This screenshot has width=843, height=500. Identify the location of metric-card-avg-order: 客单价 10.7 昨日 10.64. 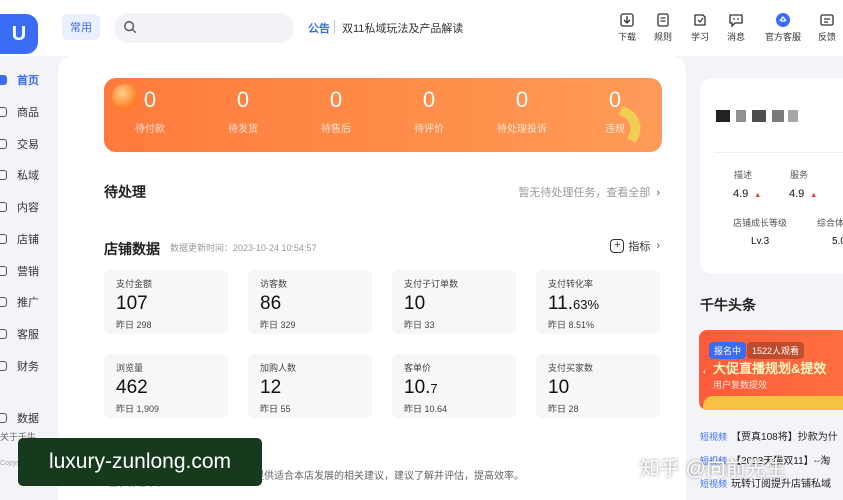
(454, 386).